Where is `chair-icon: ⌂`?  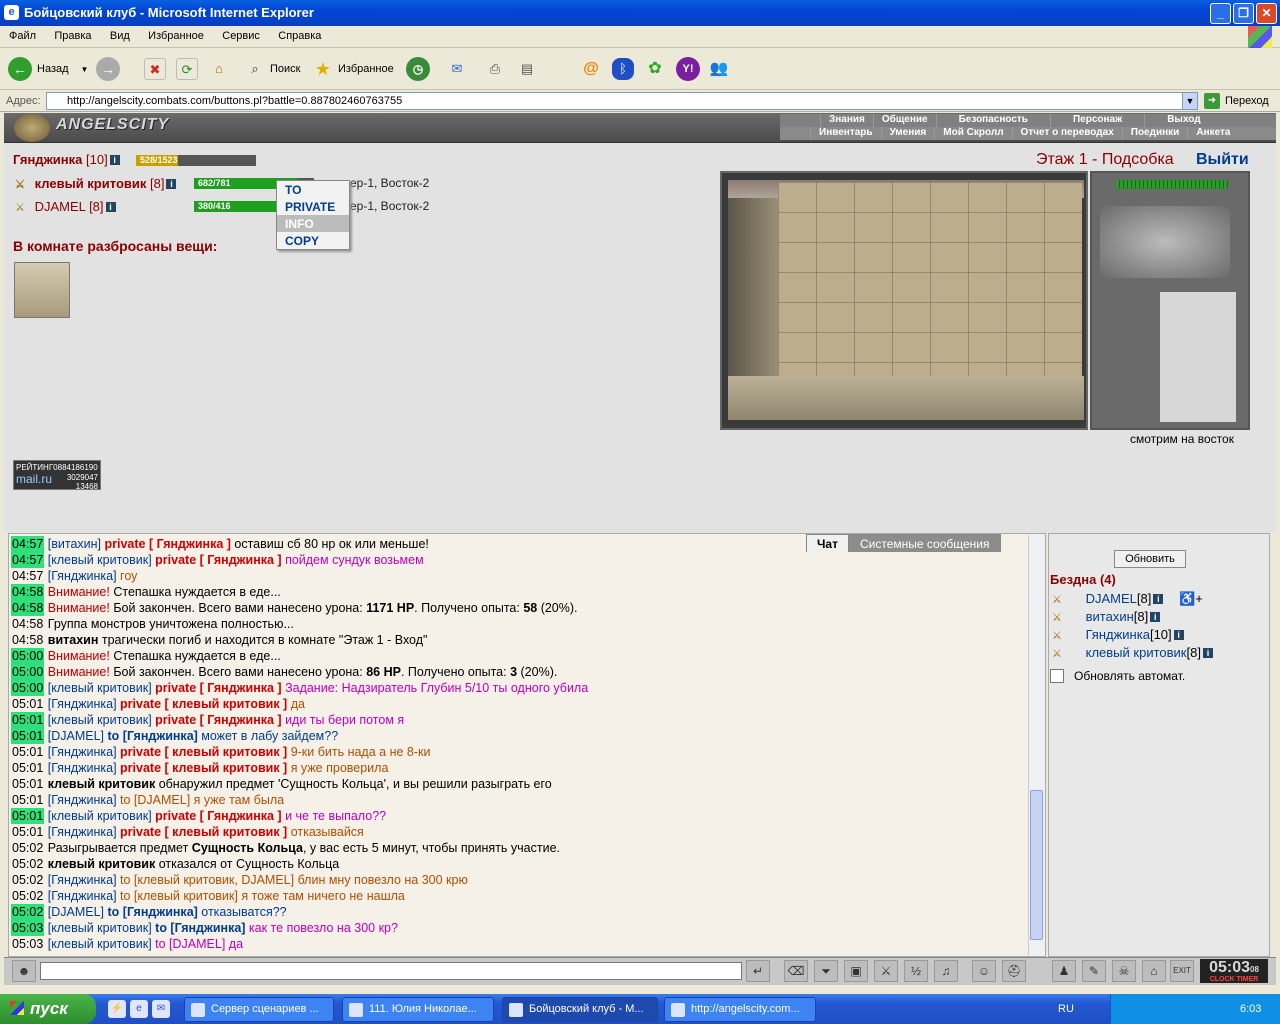
chair-icon: ⌂ is located at coordinates (1154, 971).